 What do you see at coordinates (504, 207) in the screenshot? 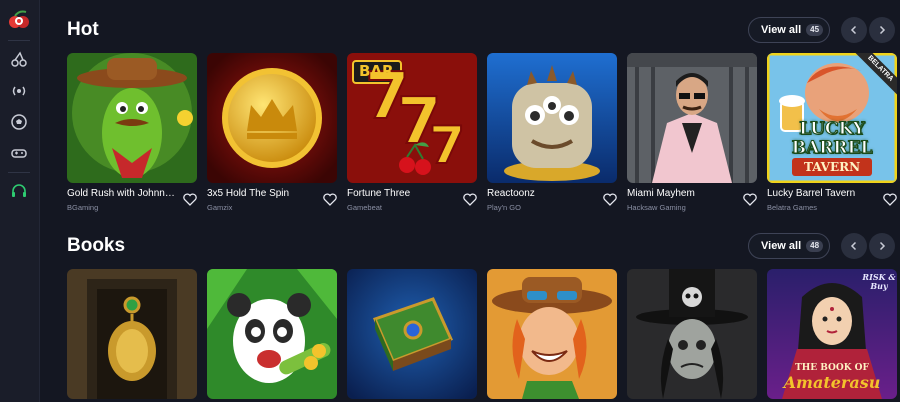
I see `game-provider: Play'n GO` at bounding box center [504, 207].